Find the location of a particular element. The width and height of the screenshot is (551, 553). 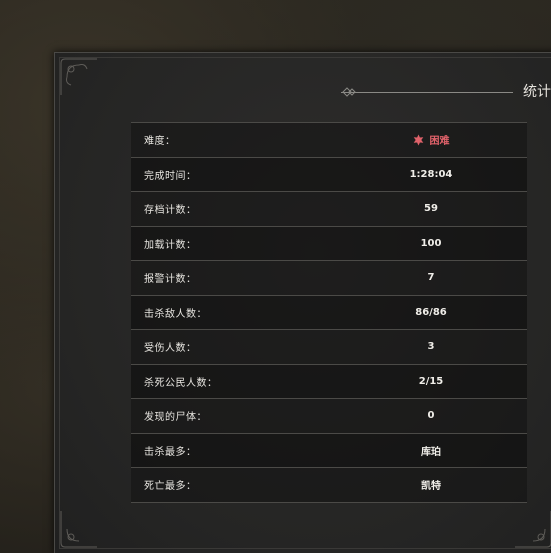

difficulty-value: 困难 is located at coordinates (439, 142).